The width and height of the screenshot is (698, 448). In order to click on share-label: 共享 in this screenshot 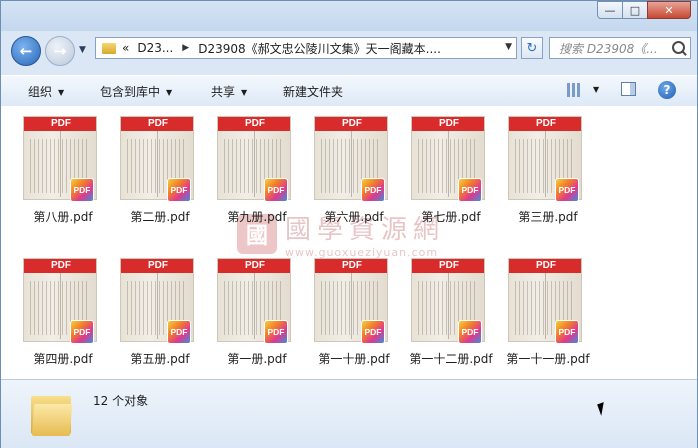, I will do `click(223, 92)`.